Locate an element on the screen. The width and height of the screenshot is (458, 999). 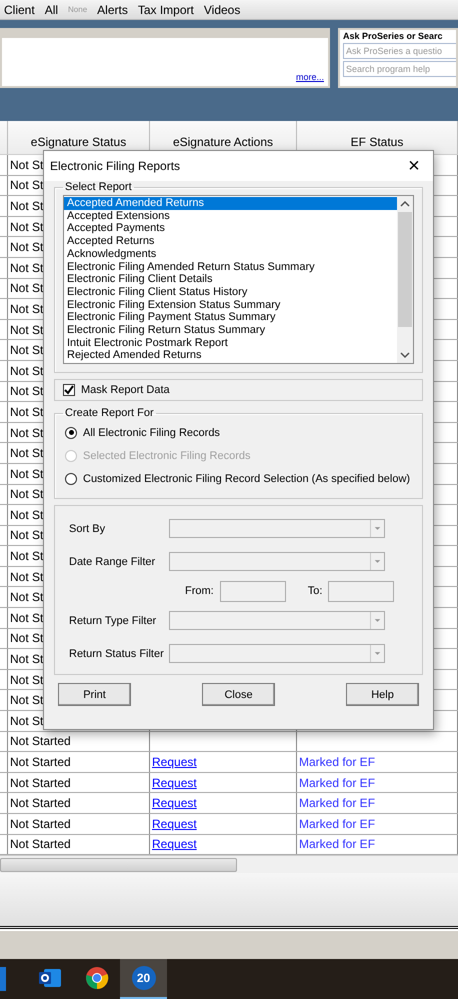
dialog-title: Electronic Filing Reports is located at coordinates (115, 166).